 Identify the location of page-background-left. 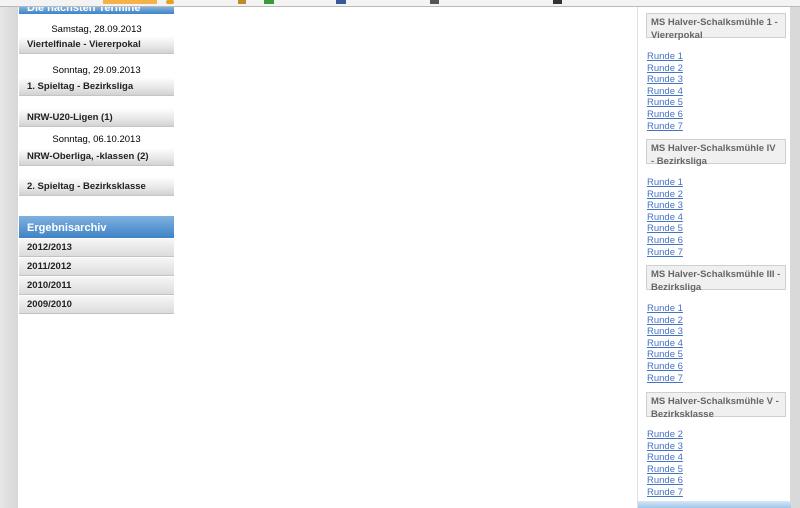
(9, 257).